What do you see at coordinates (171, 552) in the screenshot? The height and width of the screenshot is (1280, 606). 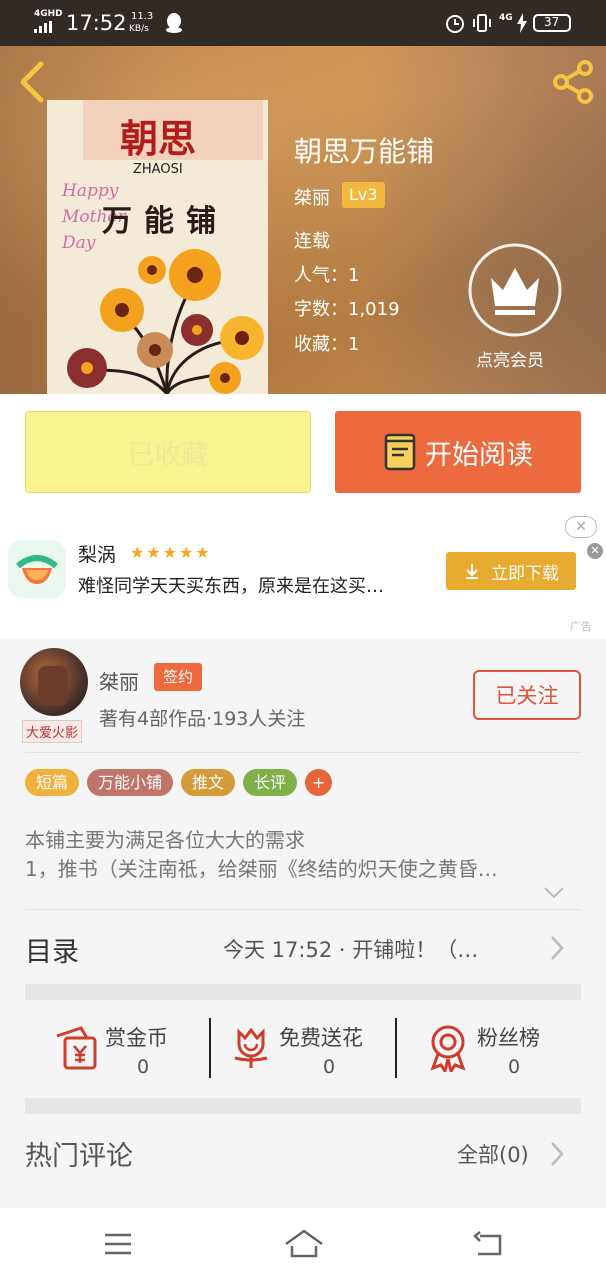 I see `rating-stars: ★★★★★` at bounding box center [171, 552].